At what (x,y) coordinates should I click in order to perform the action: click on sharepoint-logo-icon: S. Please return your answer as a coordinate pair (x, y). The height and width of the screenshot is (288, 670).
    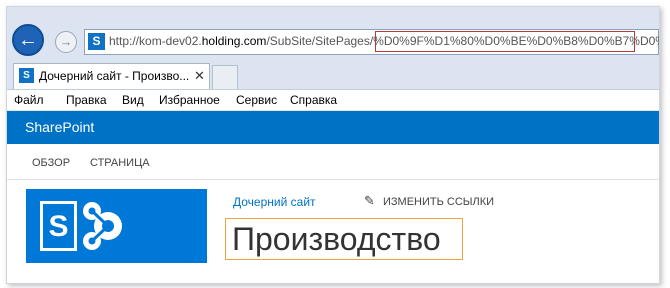
    Looking at the image, I should click on (81, 226).